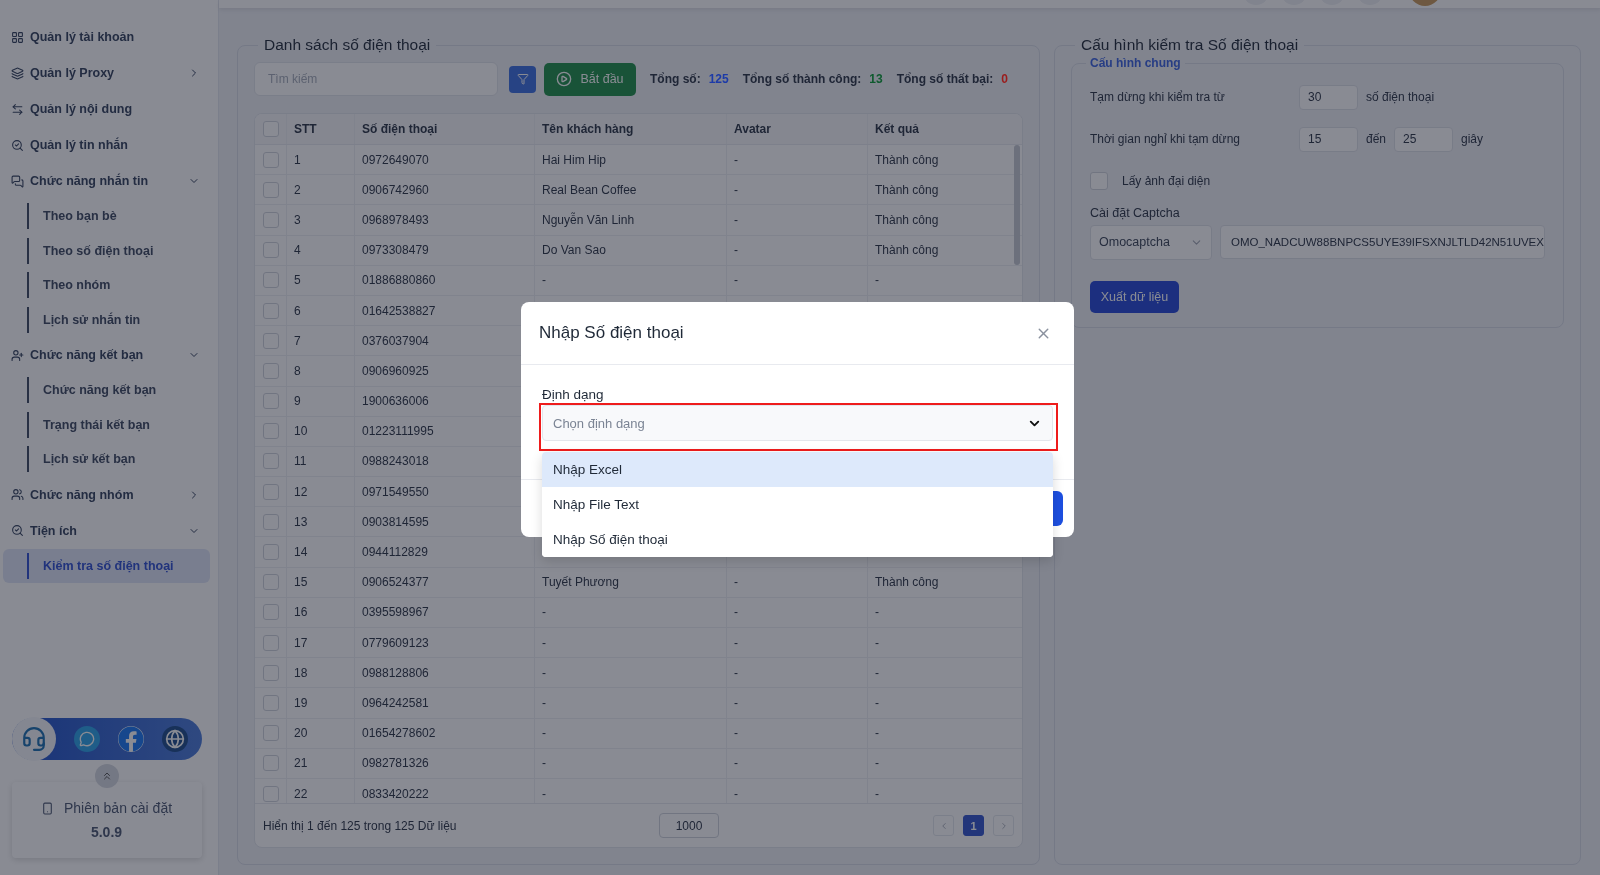 The width and height of the screenshot is (1600, 875). What do you see at coordinates (522, 79) in the screenshot?
I see `filter-button` at bounding box center [522, 79].